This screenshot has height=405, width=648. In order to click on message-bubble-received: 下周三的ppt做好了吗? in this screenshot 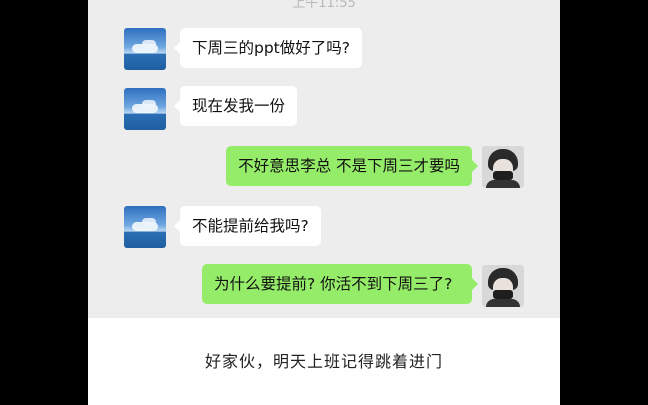, I will do `click(268, 48)`.